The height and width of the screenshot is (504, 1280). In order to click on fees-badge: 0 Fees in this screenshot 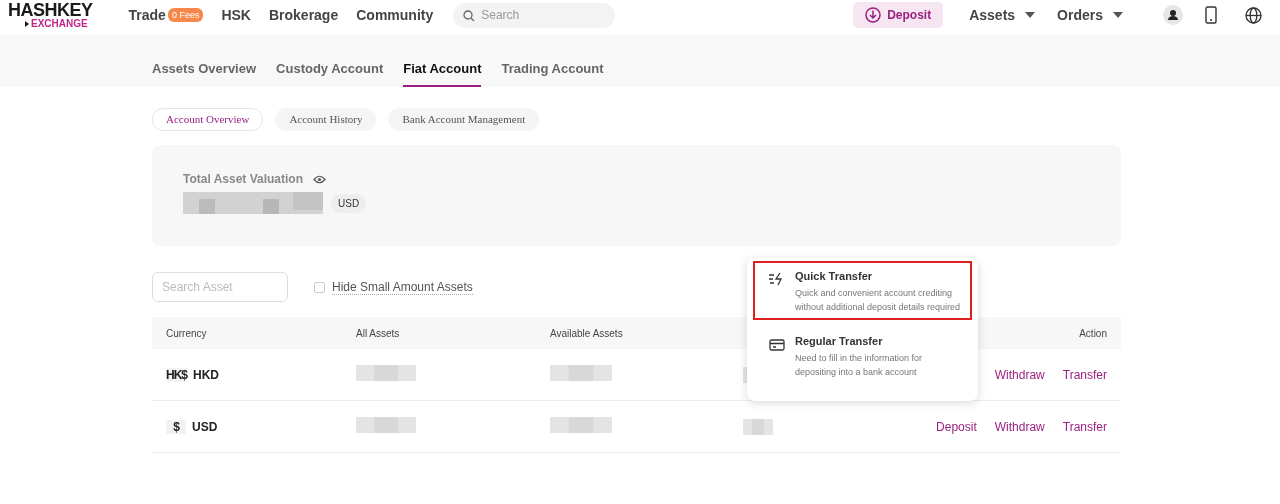, I will do `click(185, 15)`.